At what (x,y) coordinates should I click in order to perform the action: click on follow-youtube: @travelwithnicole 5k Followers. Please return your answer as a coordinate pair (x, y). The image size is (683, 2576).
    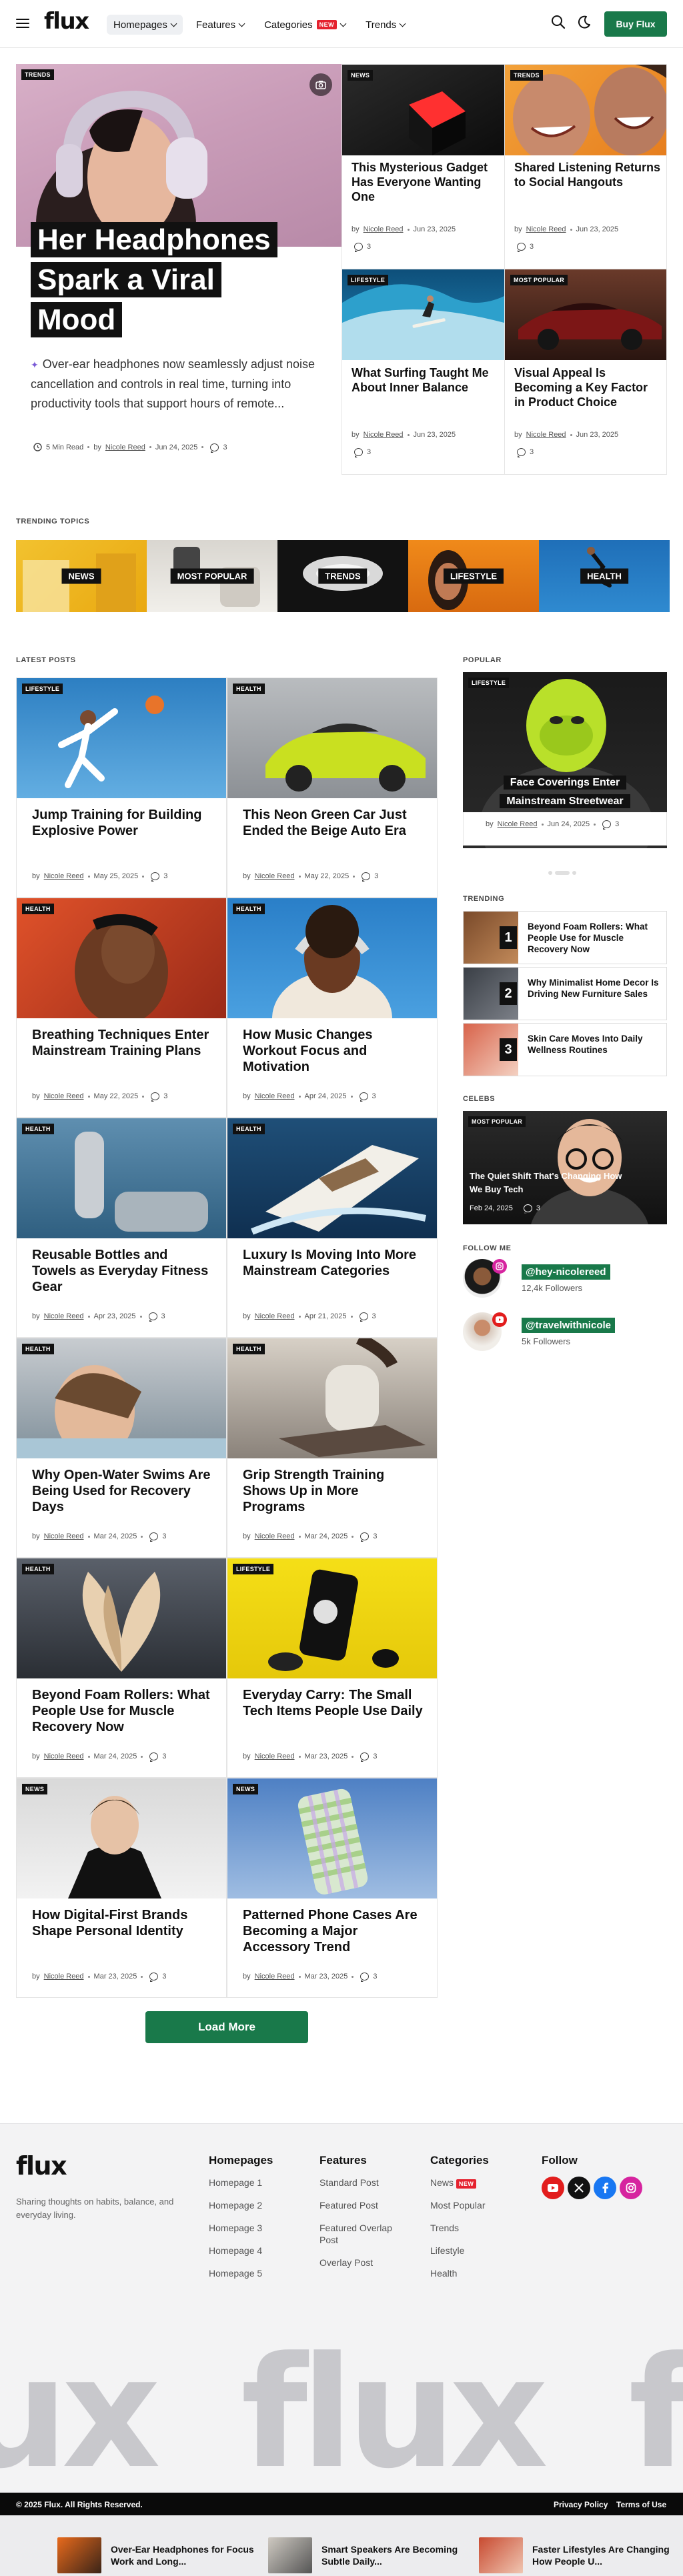
    Looking at the image, I should click on (565, 1333).